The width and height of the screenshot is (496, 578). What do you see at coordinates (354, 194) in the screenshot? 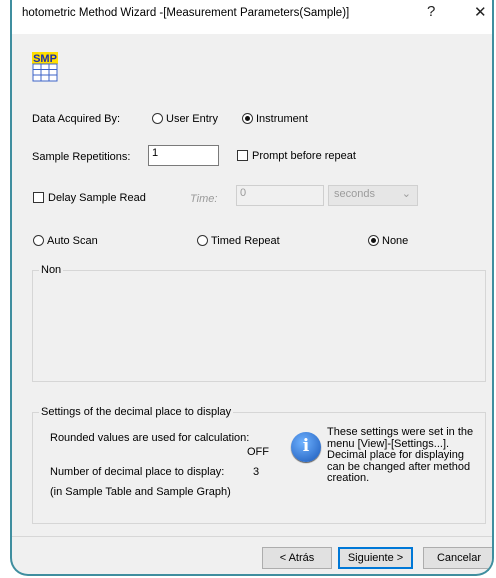
I see `time-unit-value: seconds` at bounding box center [354, 194].